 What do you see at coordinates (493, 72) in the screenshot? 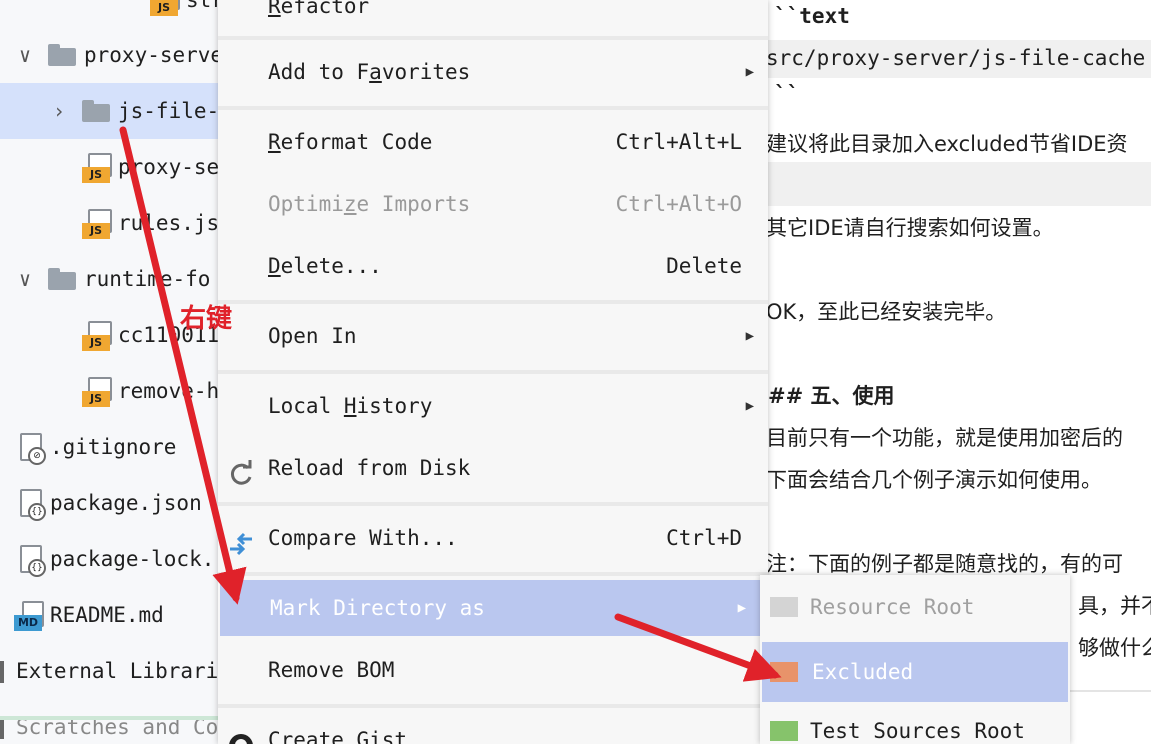
I see `menu-item-add-to-favorites: Add to Favorites ▶` at bounding box center [493, 72].